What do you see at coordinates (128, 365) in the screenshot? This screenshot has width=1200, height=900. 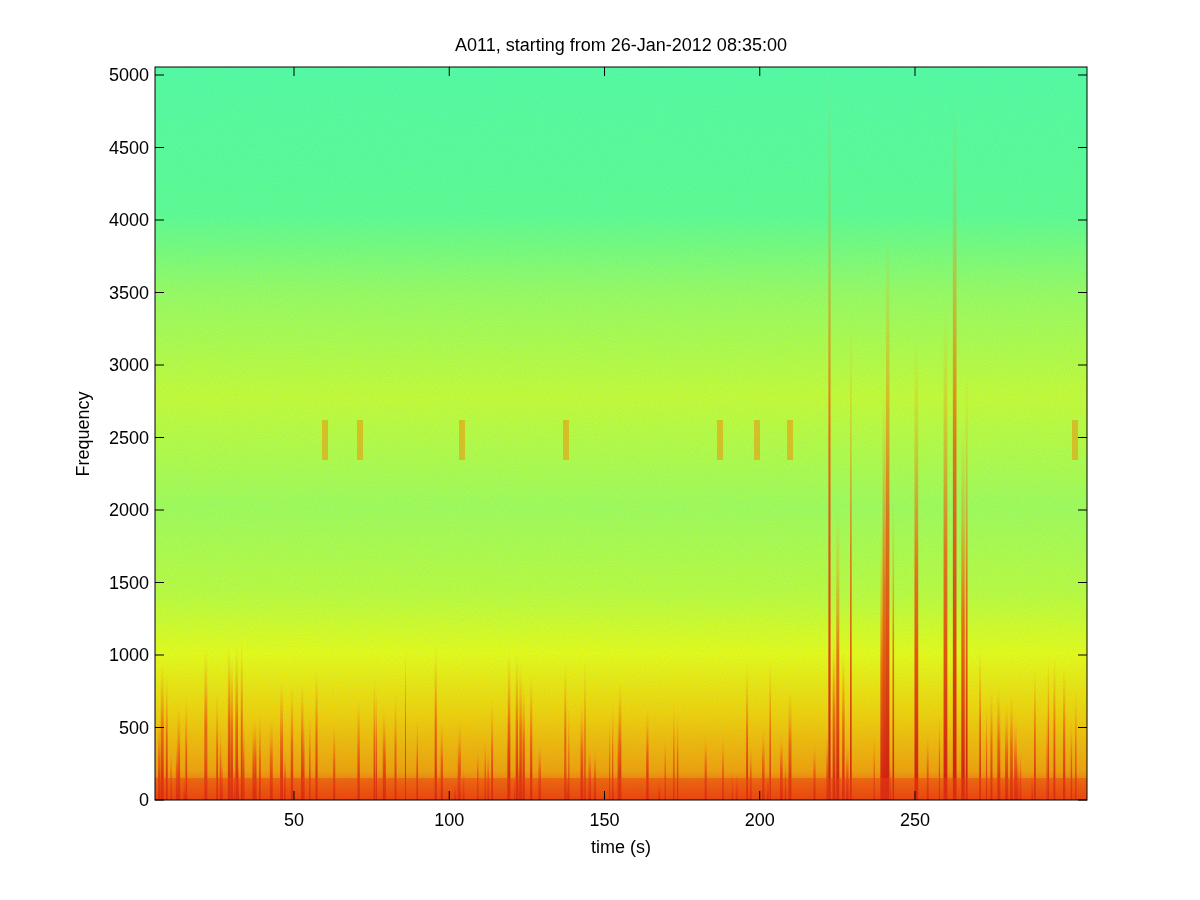 I see `y-tick-label: 3000` at bounding box center [128, 365].